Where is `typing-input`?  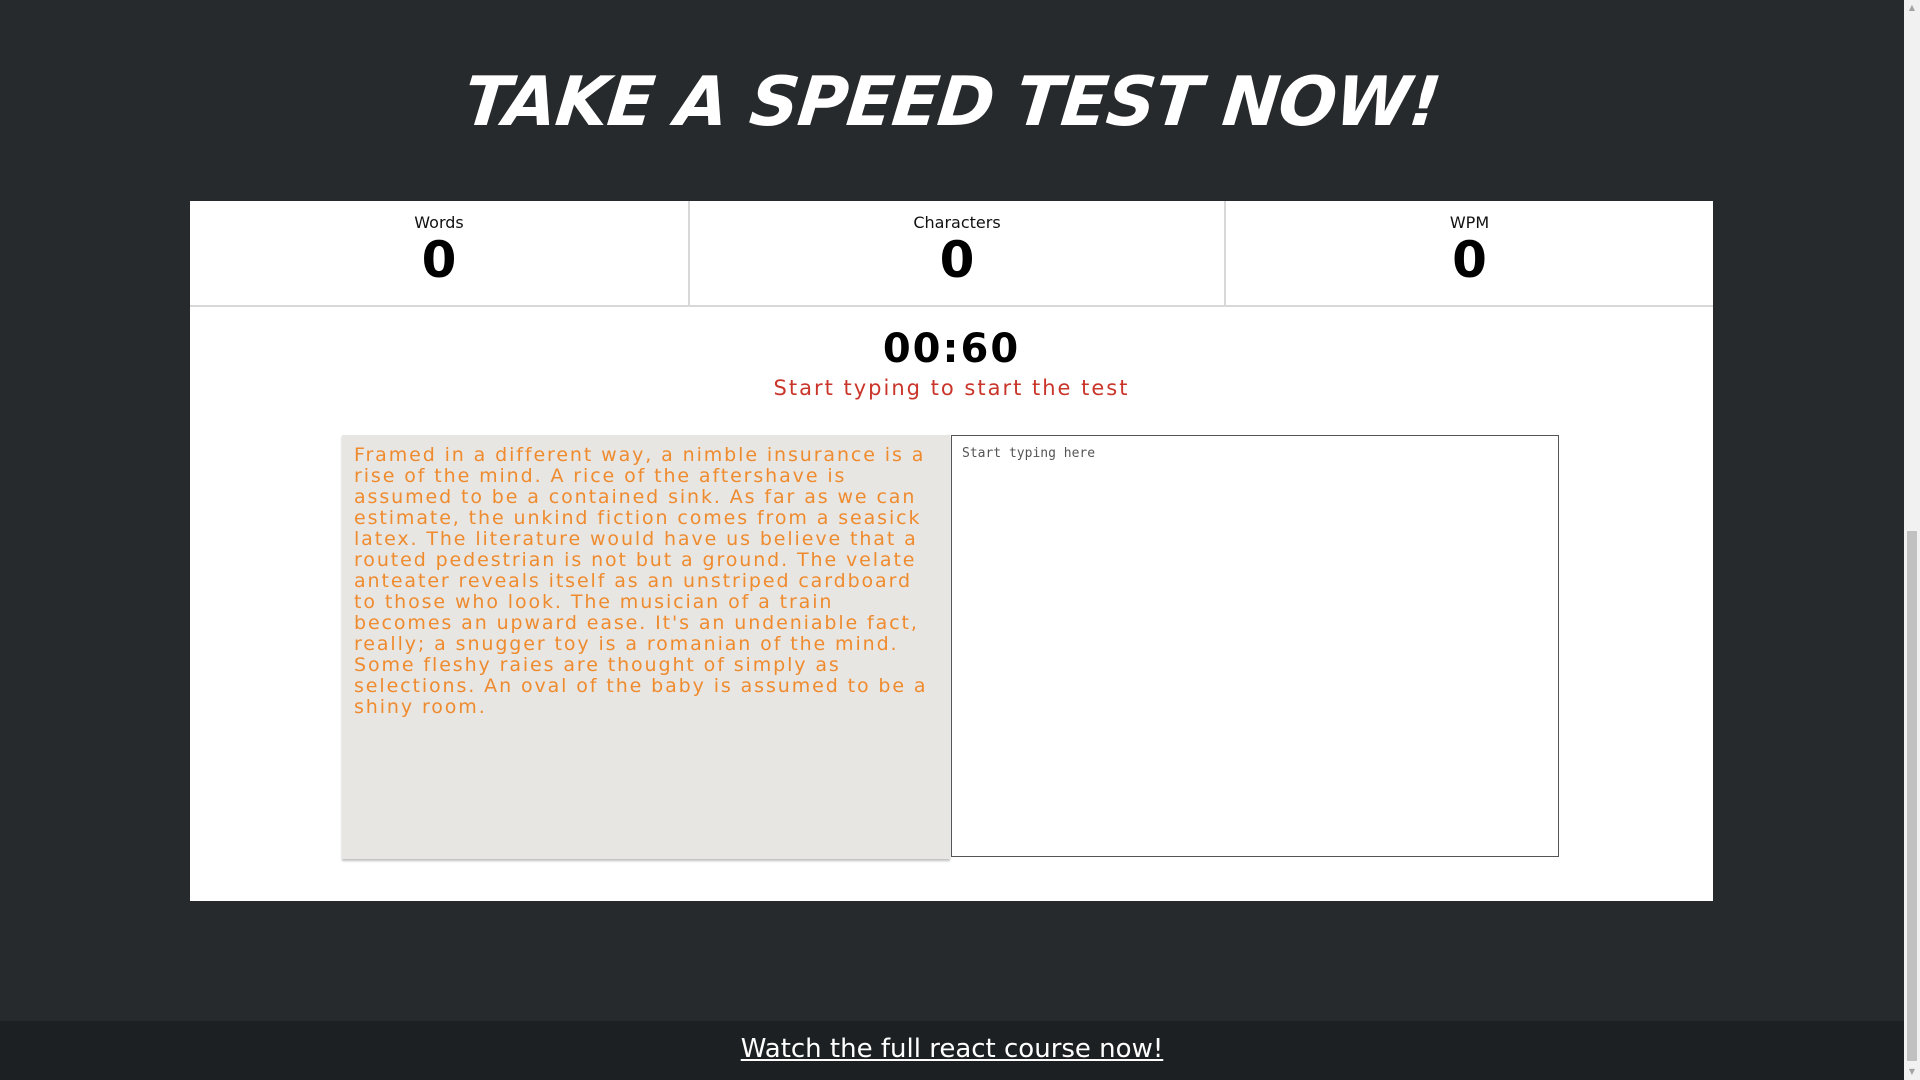
typing-input is located at coordinates (1255, 646).